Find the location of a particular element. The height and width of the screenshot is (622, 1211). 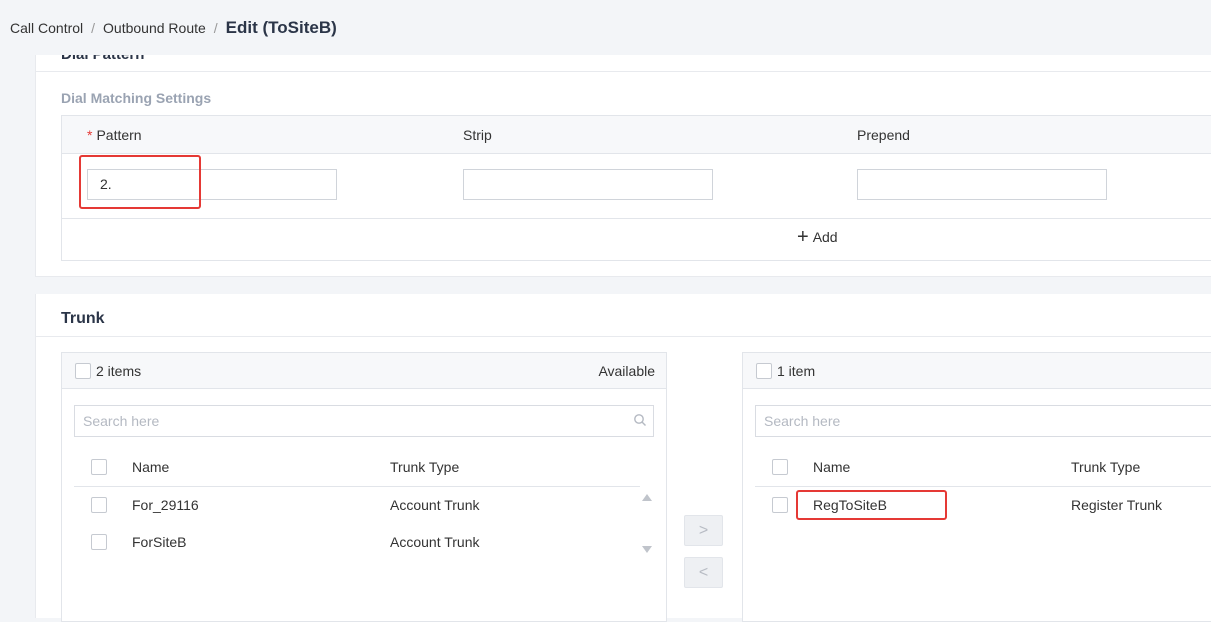

move-right-button: > is located at coordinates (703, 530).